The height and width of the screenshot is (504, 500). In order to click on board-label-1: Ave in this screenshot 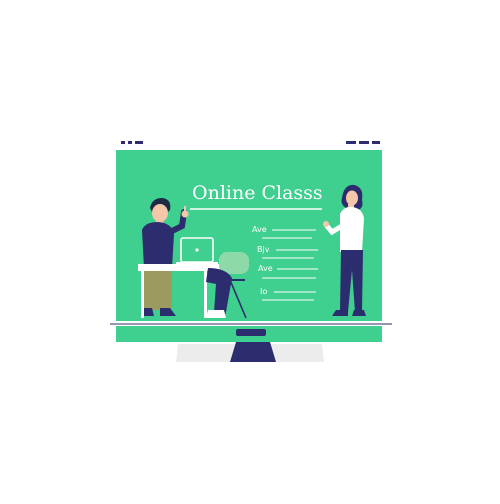, I will do `click(259, 229)`.